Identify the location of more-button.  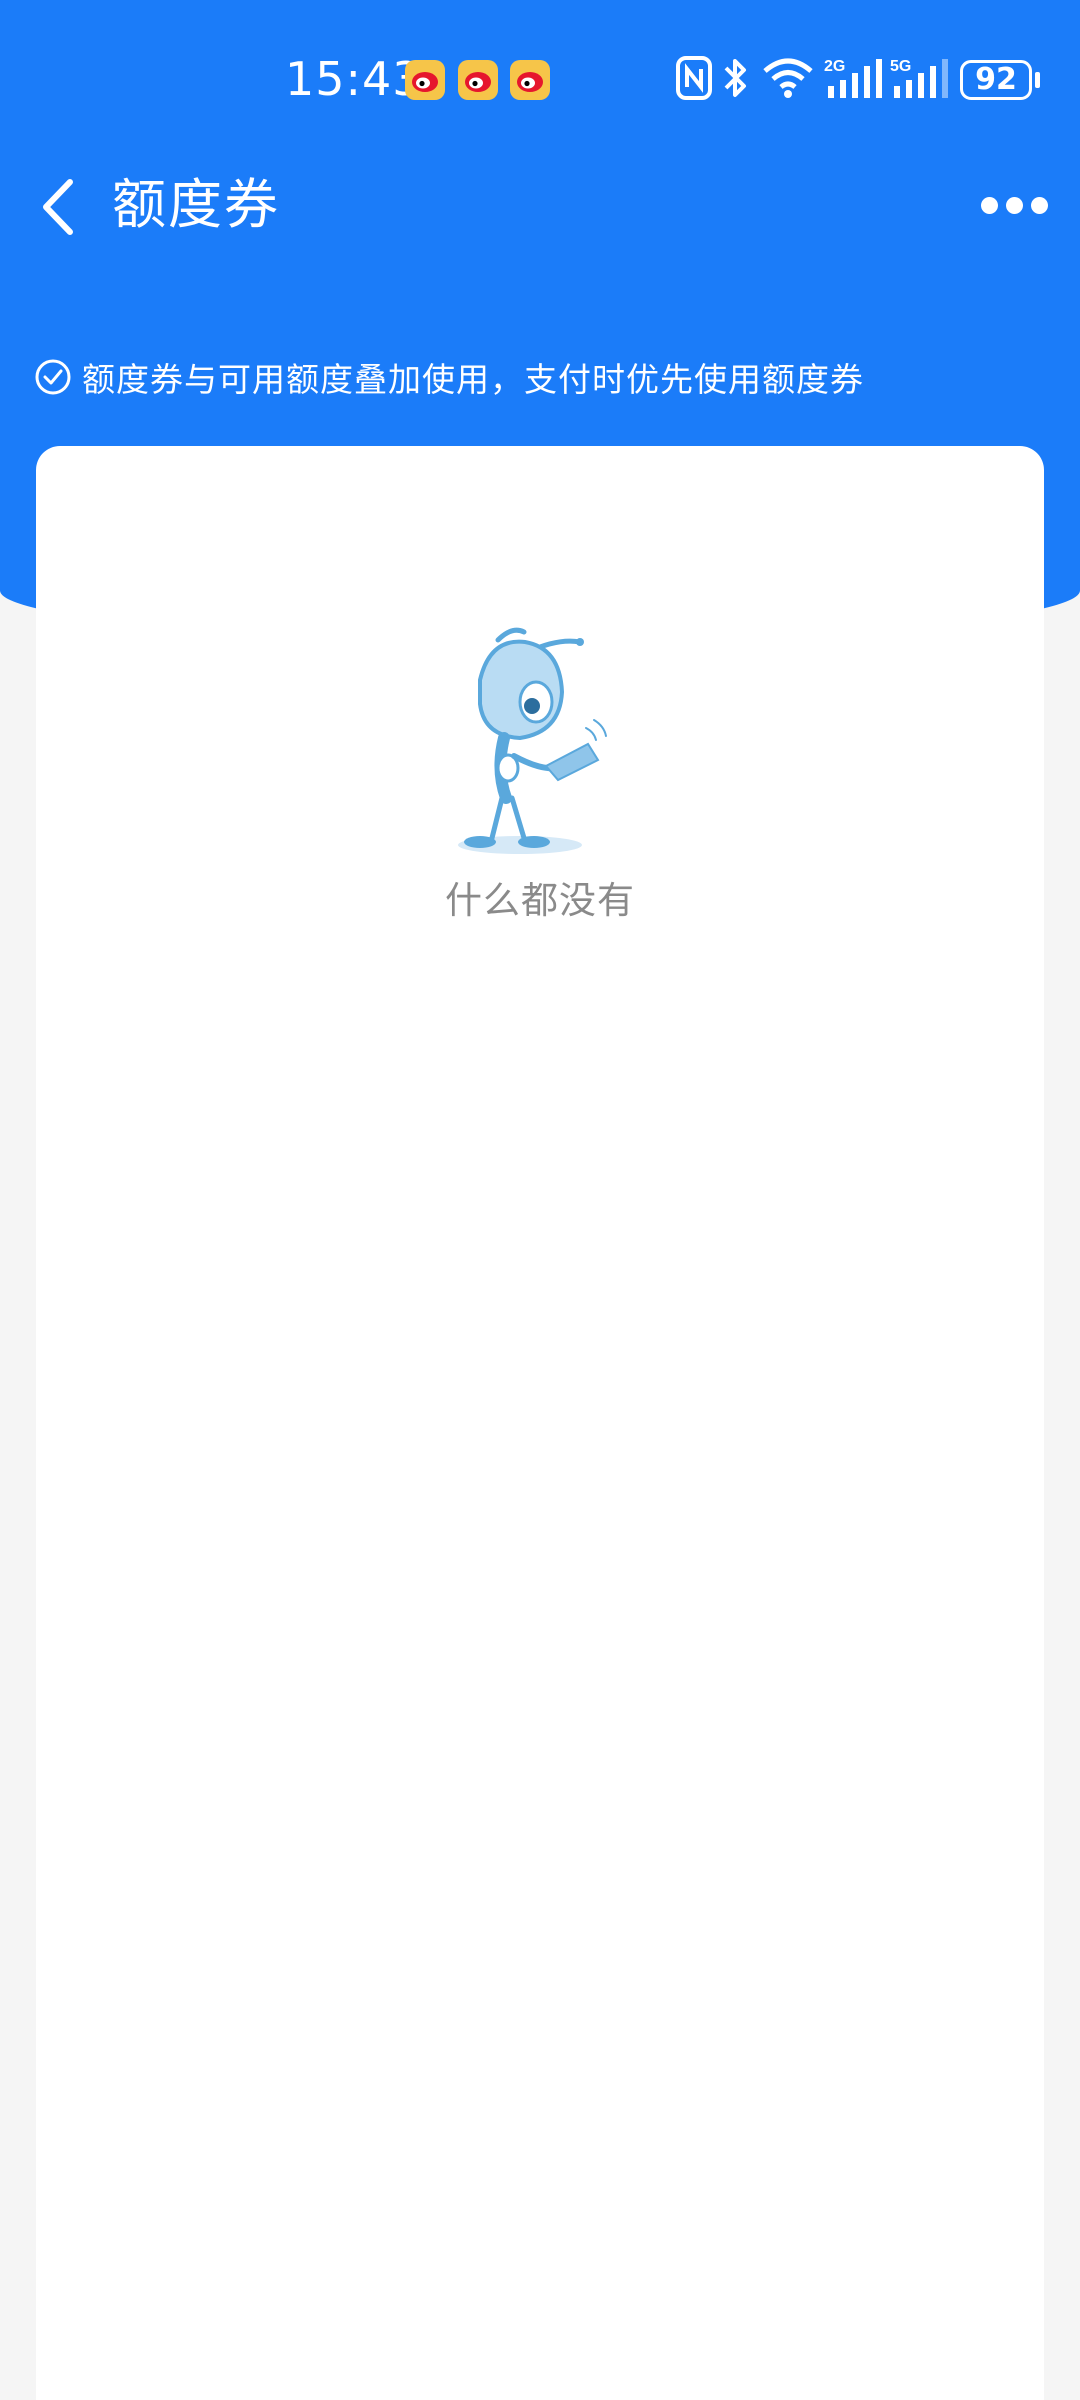
(1011, 205).